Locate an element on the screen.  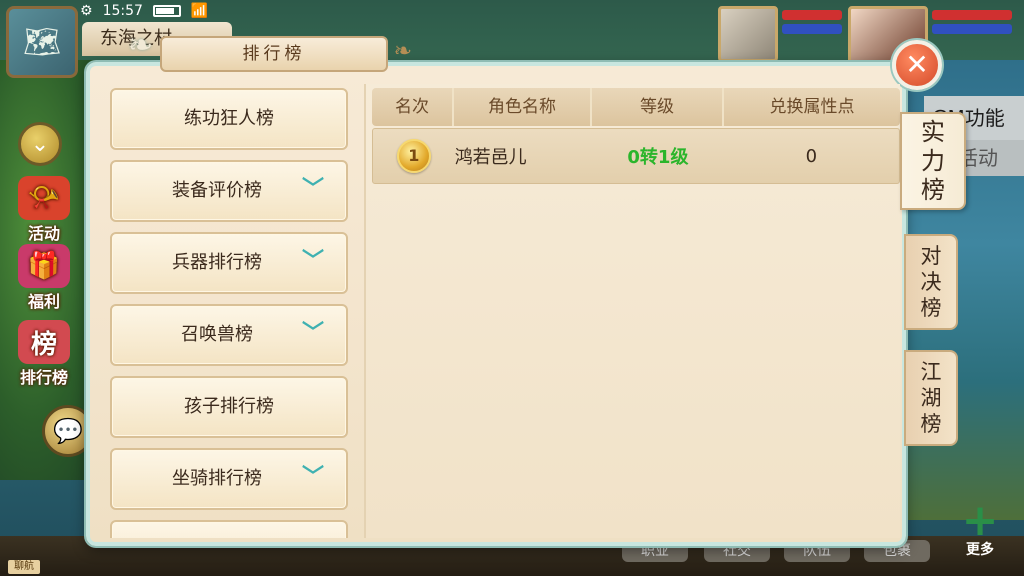
tab-label: 对决榜 is located at coordinates (931, 282).